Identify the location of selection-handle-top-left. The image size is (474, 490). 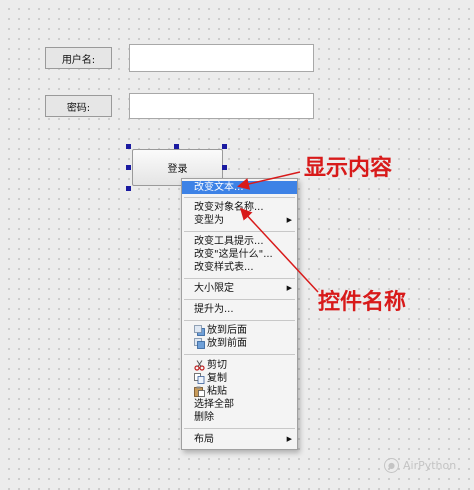
(128, 146).